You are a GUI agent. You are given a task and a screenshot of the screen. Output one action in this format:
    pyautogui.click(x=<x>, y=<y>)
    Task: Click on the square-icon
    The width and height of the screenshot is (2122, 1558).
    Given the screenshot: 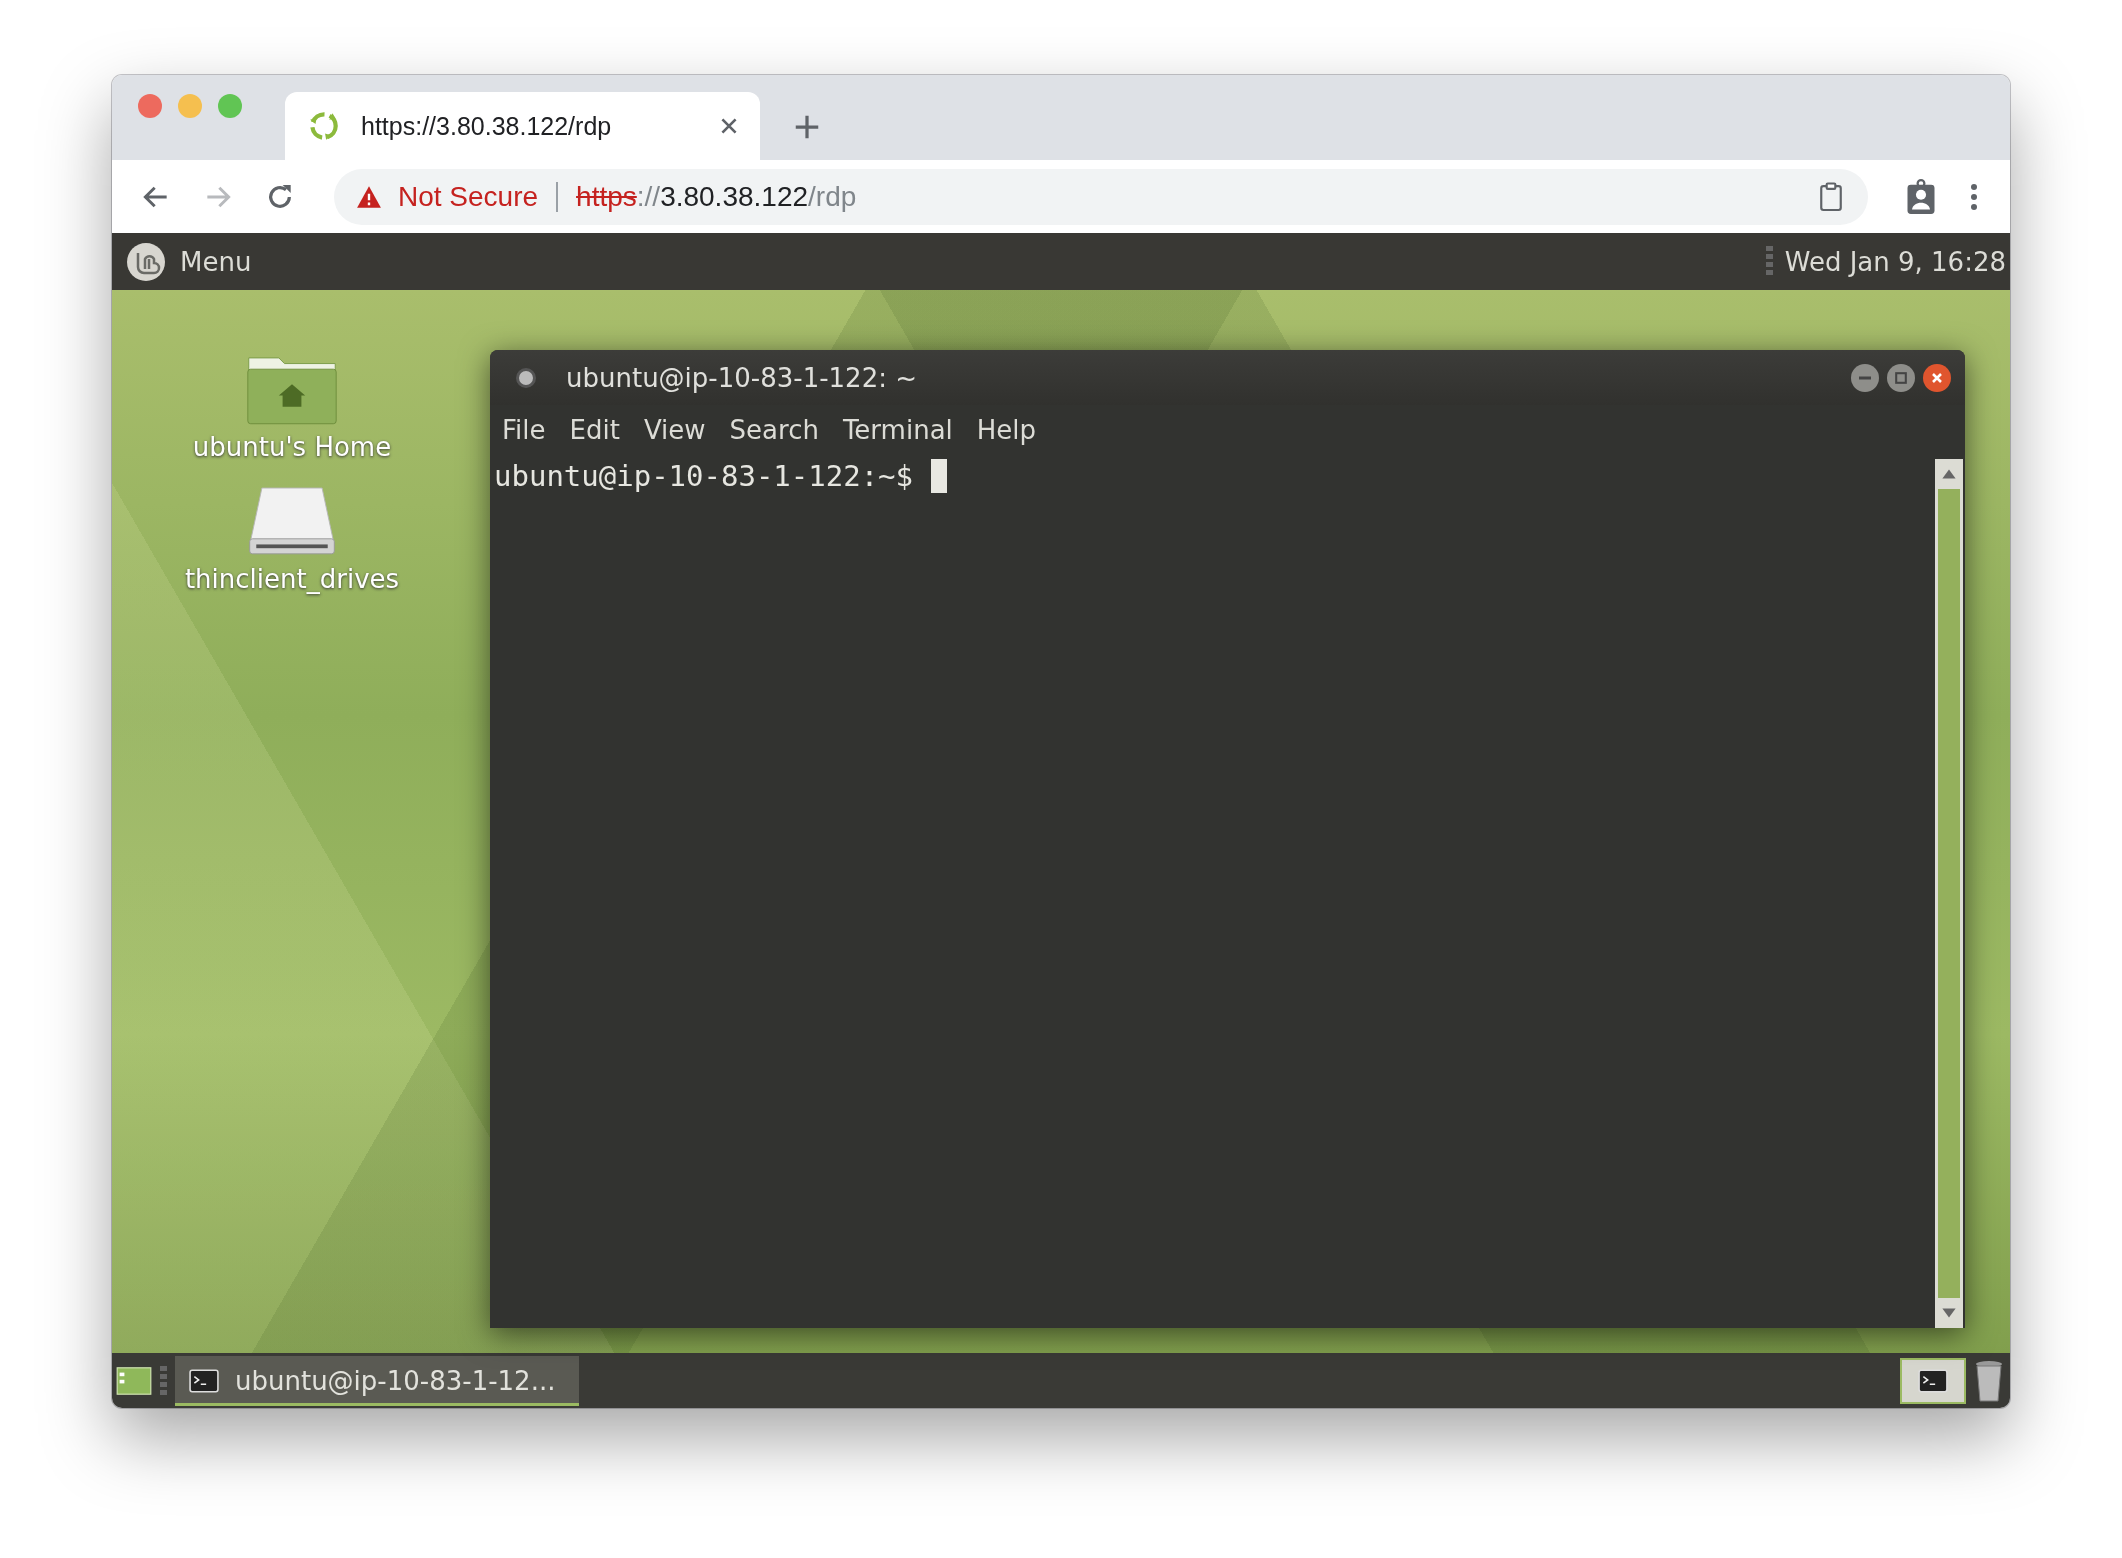 What is the action you would take?
    pyautogui.click(x=1901, y=377)
    